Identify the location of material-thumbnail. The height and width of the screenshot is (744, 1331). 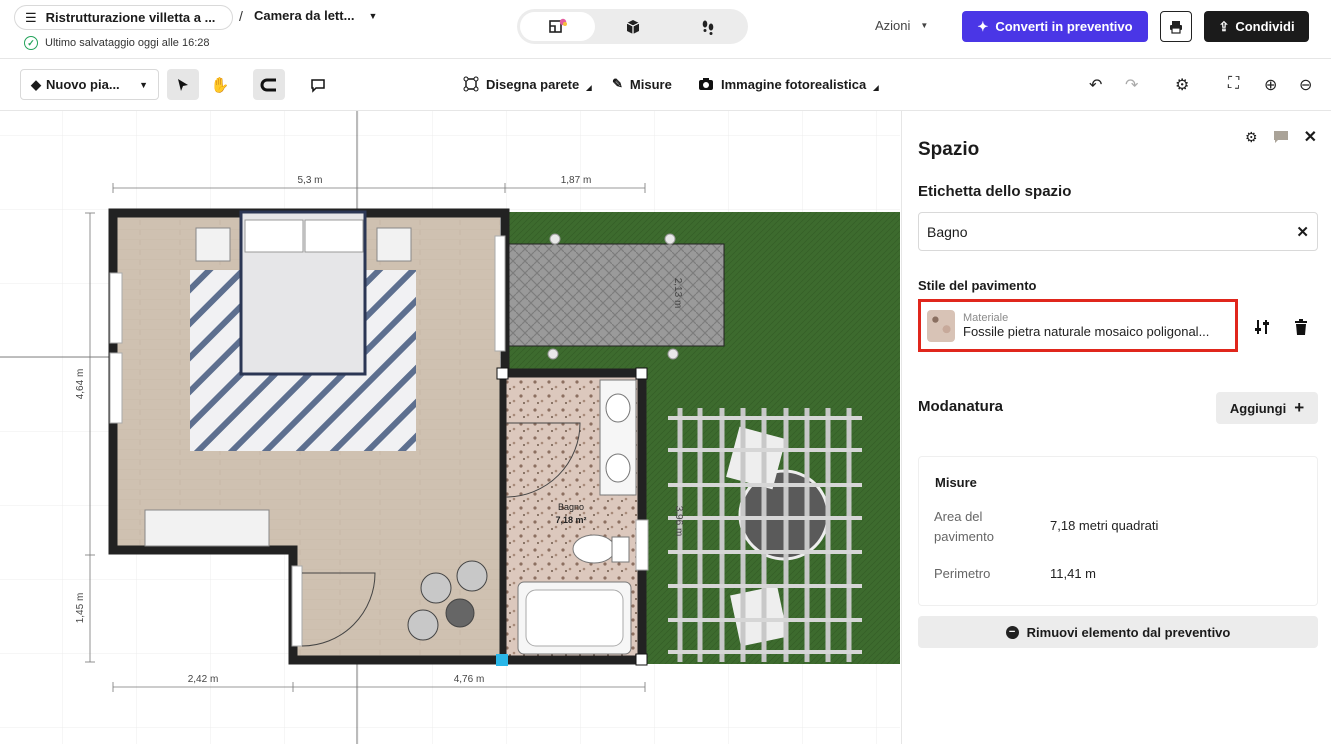
(941, 325).